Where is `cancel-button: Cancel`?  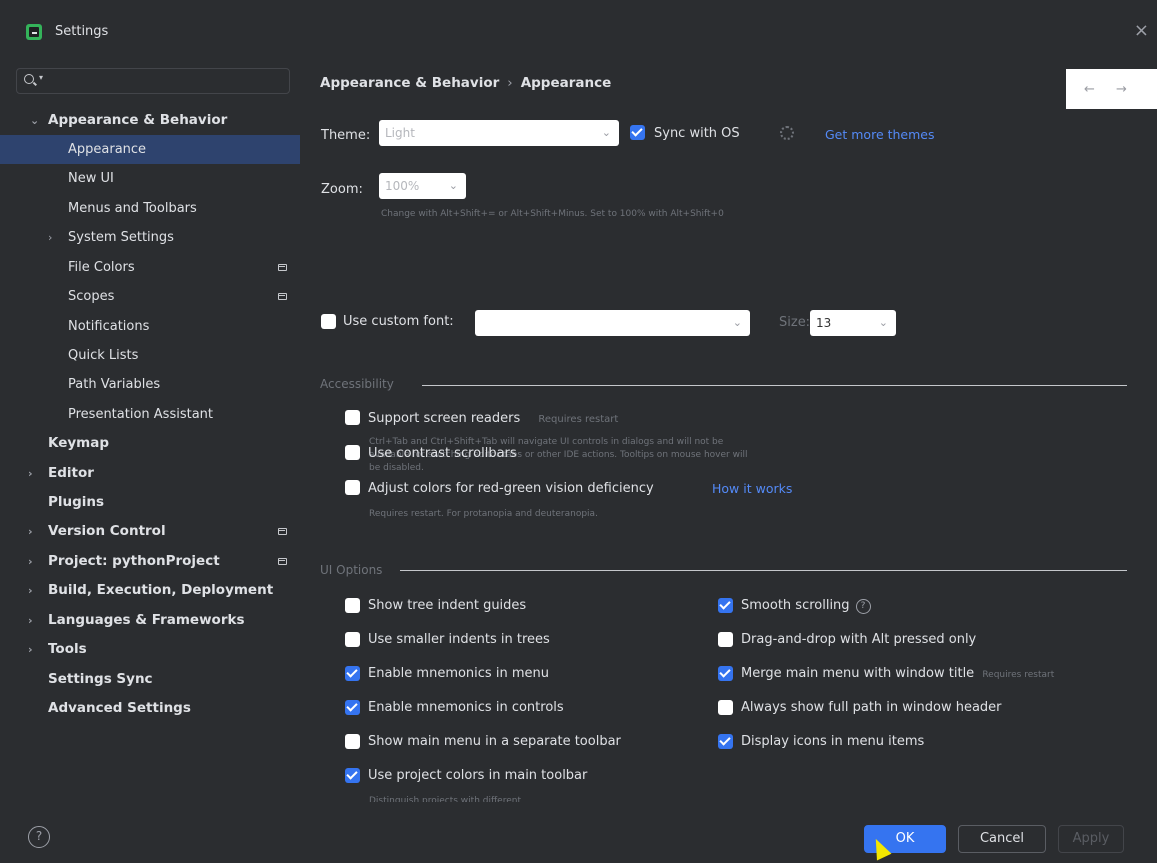
cancel-button: Cancel is located at coordinates (1002, 839).